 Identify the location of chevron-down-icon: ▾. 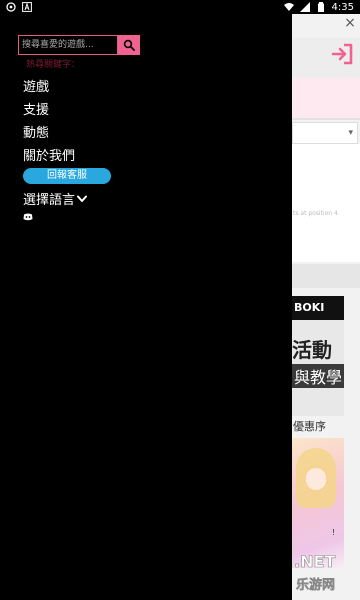
(350, 133).